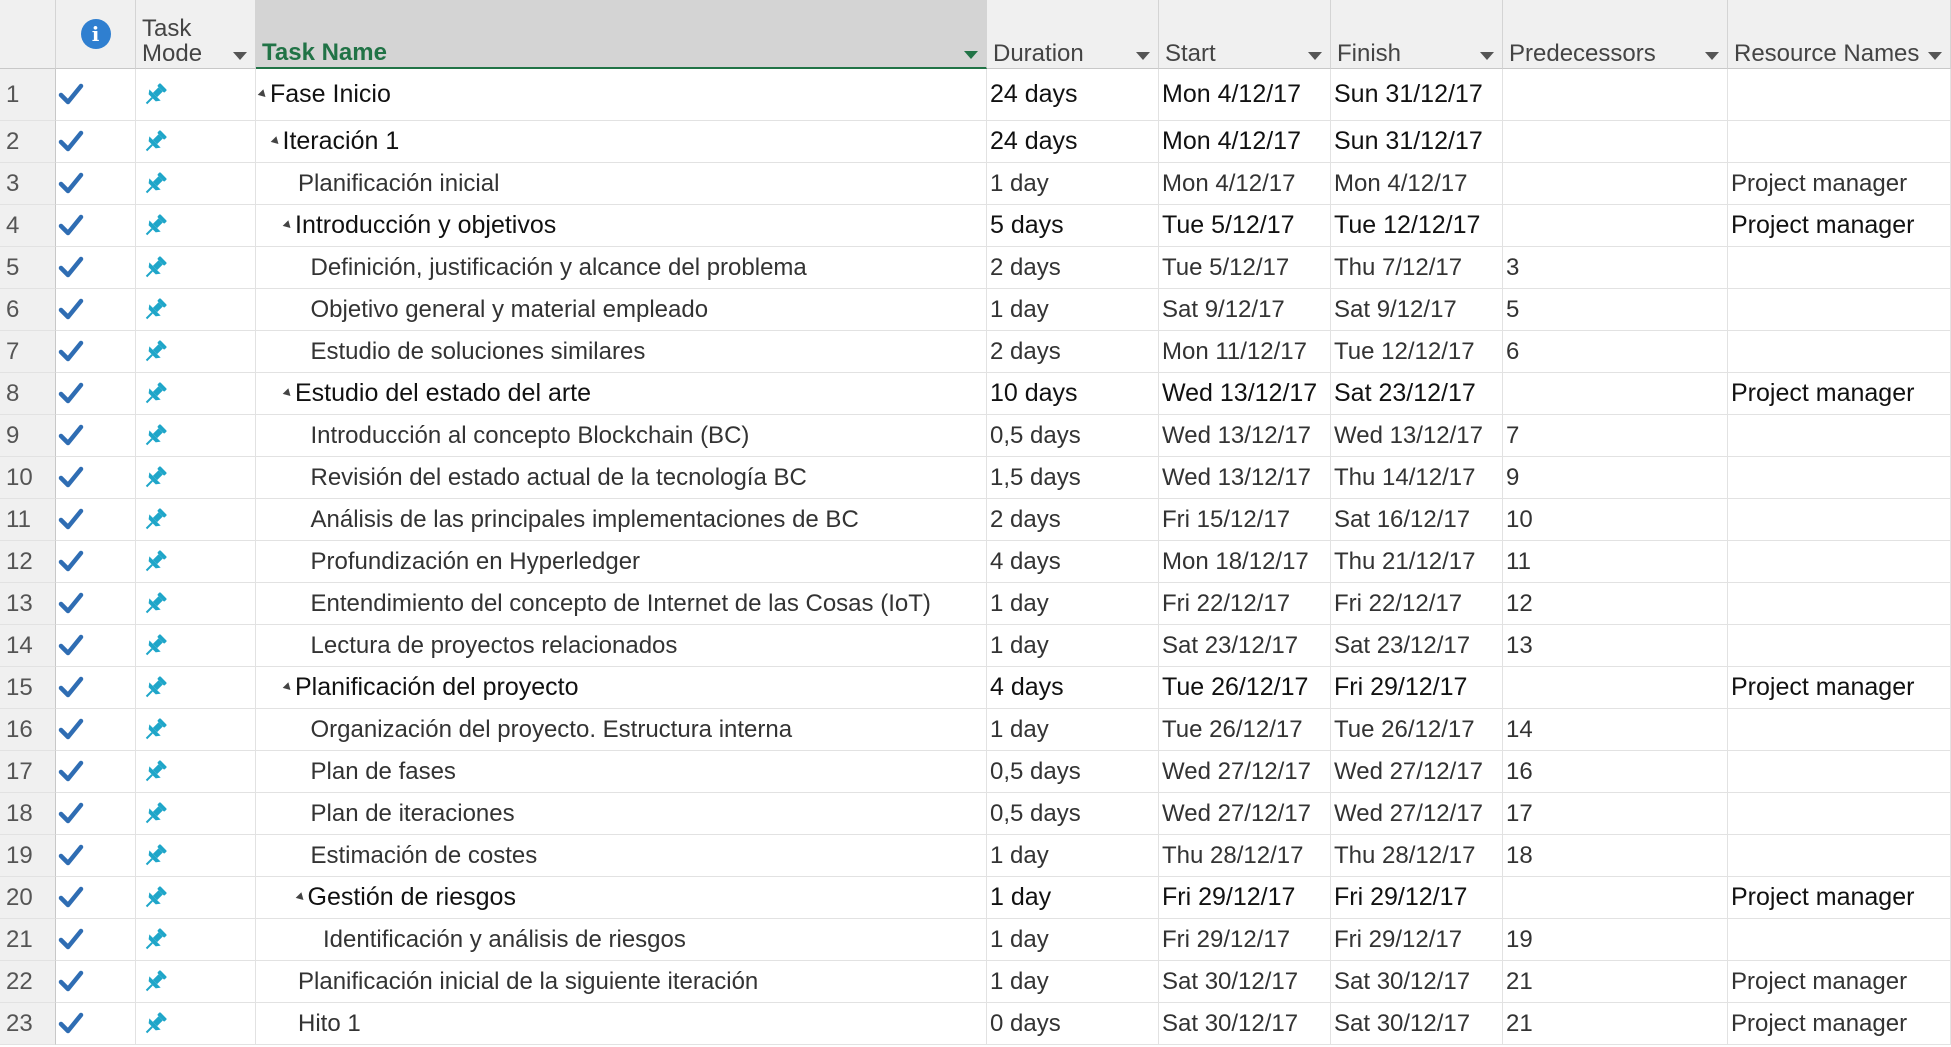 This screenshot has width=1951, height=1047. What do you see at coordinates (28, 520) in the screenshot?
I see `row-number: 11` at bounding box center [28, 520].